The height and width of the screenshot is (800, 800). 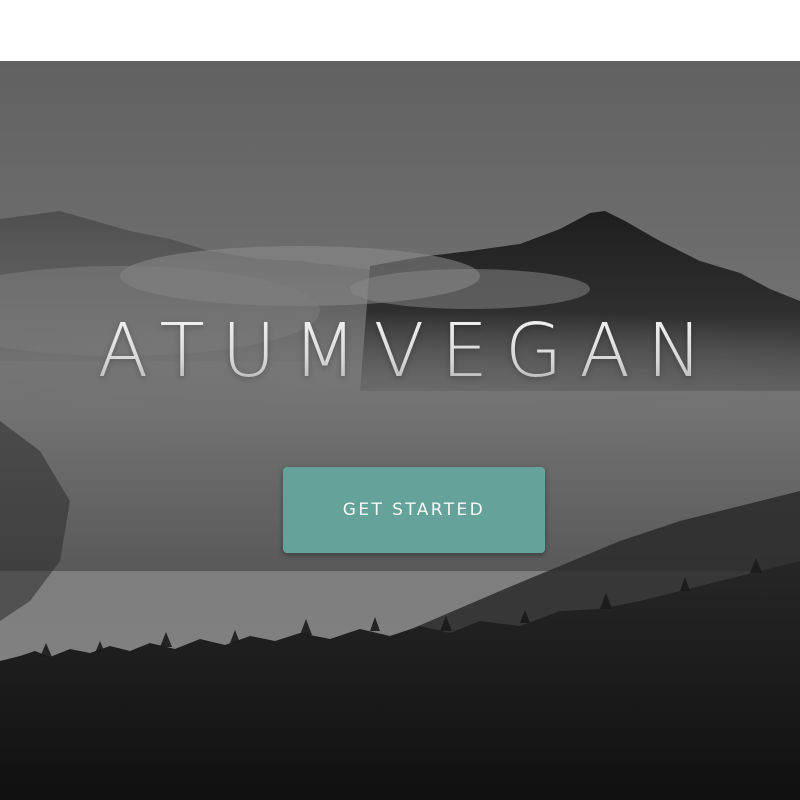 I want to click on get-started-button: GET STARTED, so click(x=414, y=510).